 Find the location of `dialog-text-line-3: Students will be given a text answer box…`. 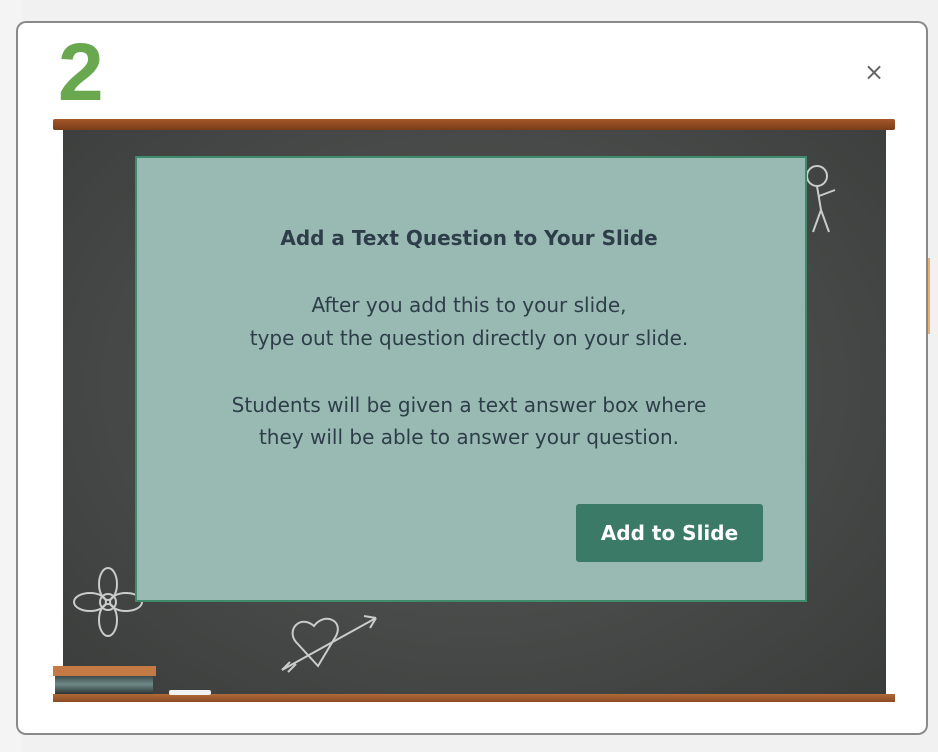

dialog-text-line-3: Students will be given a text answer box… is located at coordinates (469, 405).